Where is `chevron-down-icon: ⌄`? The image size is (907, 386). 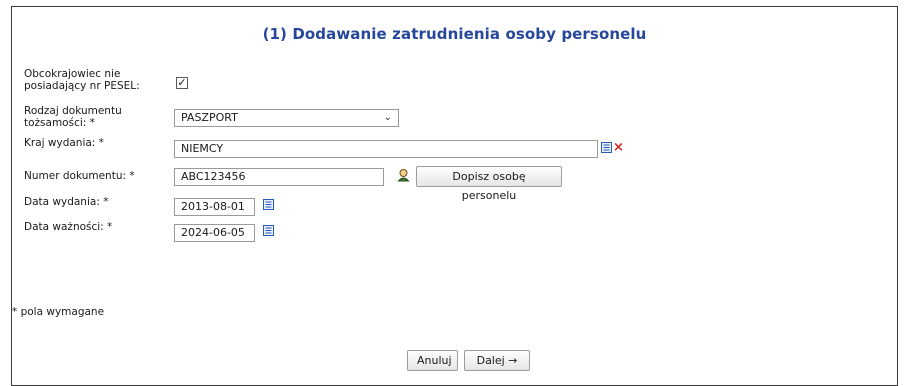 chevron-down-icon: ⌄ is located at coordinates (387, 117).